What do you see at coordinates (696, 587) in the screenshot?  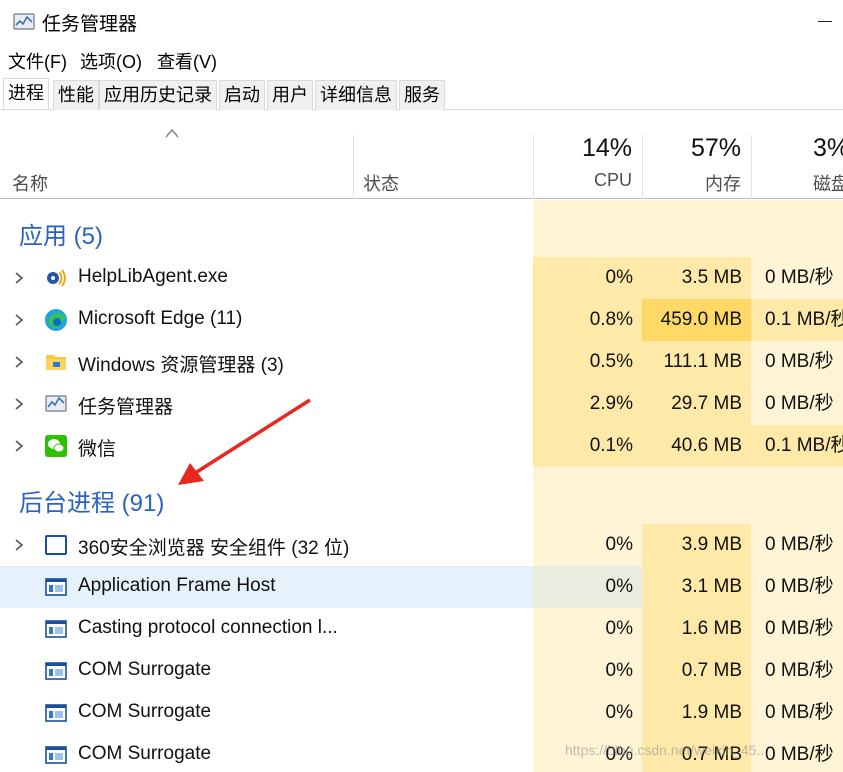 I see `memory-cell: 3.1 MB` at bounding box center [696, 587].